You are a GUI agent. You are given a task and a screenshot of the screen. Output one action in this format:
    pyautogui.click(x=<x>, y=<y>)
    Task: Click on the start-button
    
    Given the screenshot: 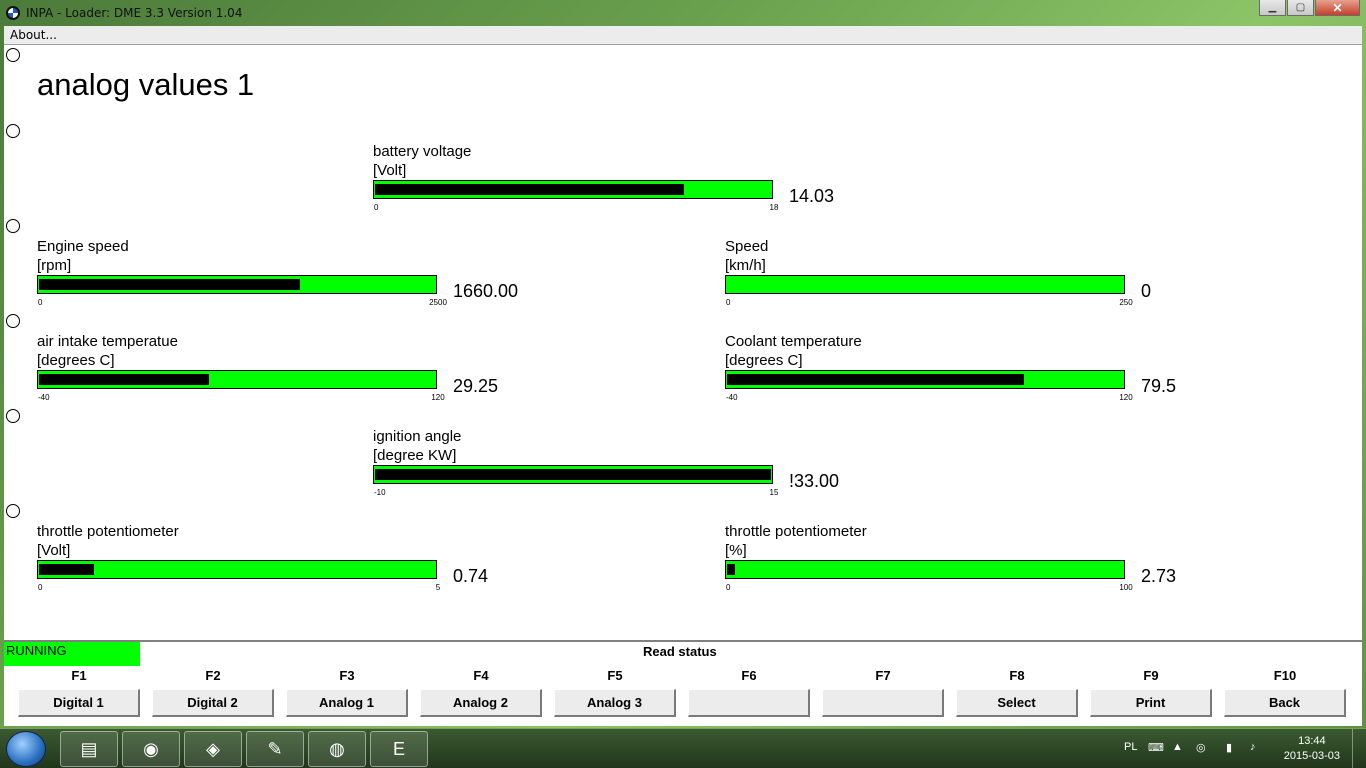 What is the action you would take?
    pyautogui.click(x=26, y=749)
    